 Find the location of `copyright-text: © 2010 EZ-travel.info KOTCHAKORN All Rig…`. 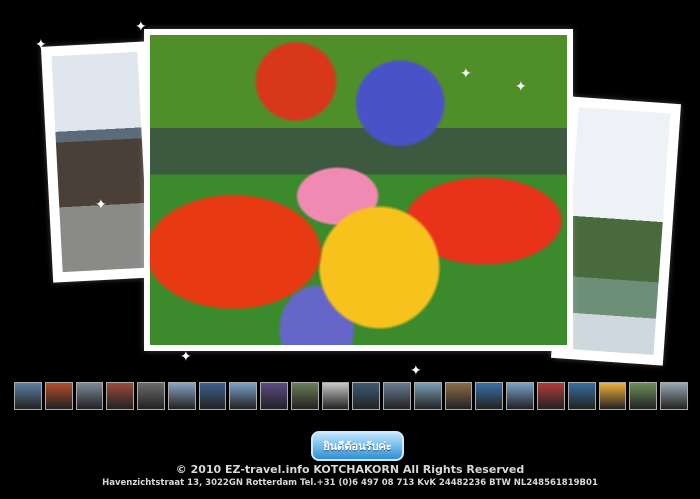

copyright-text: © 2010 EZ-travel.info KOTCHAKORN All Rig… is located at coordinates (350, 469).